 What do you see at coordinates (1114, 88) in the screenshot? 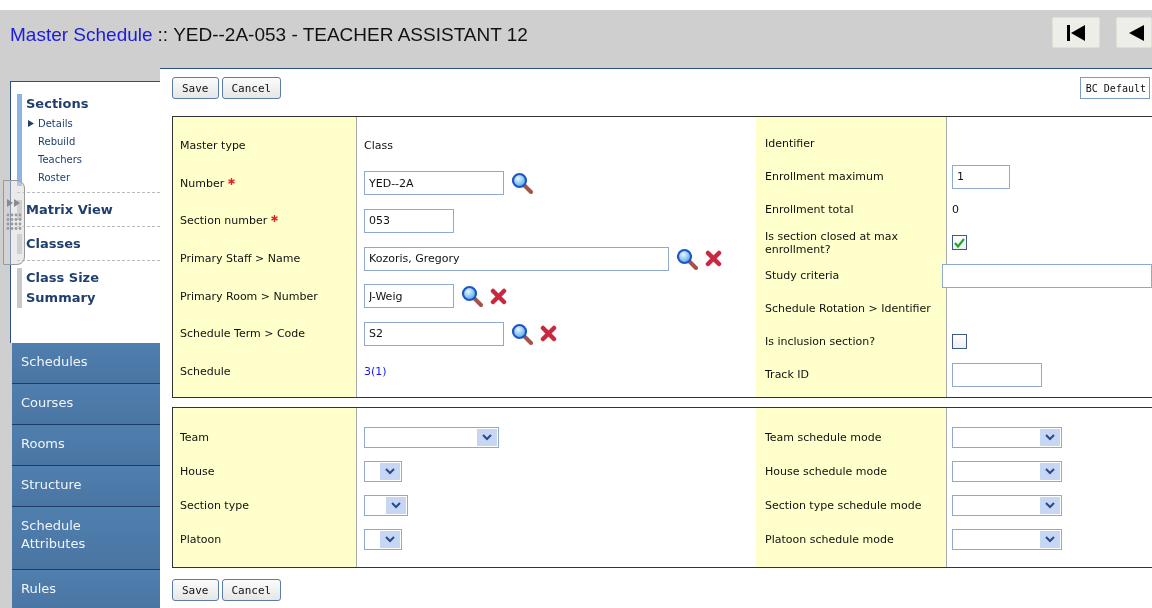
I see `template-button: BC Default` at bounding box center [1114, 88].